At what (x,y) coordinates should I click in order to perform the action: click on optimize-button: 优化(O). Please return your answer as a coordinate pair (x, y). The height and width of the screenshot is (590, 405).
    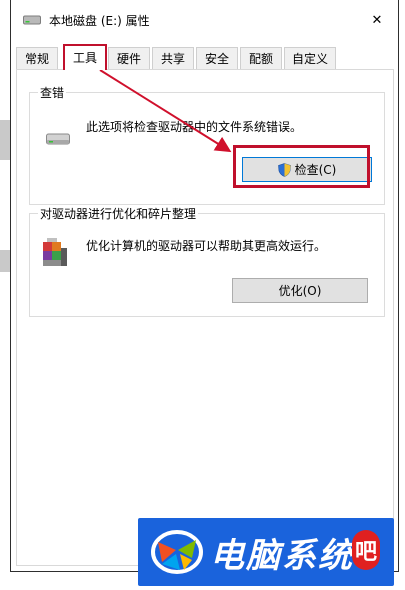
    Looking at the image, I should click on (300, 290).